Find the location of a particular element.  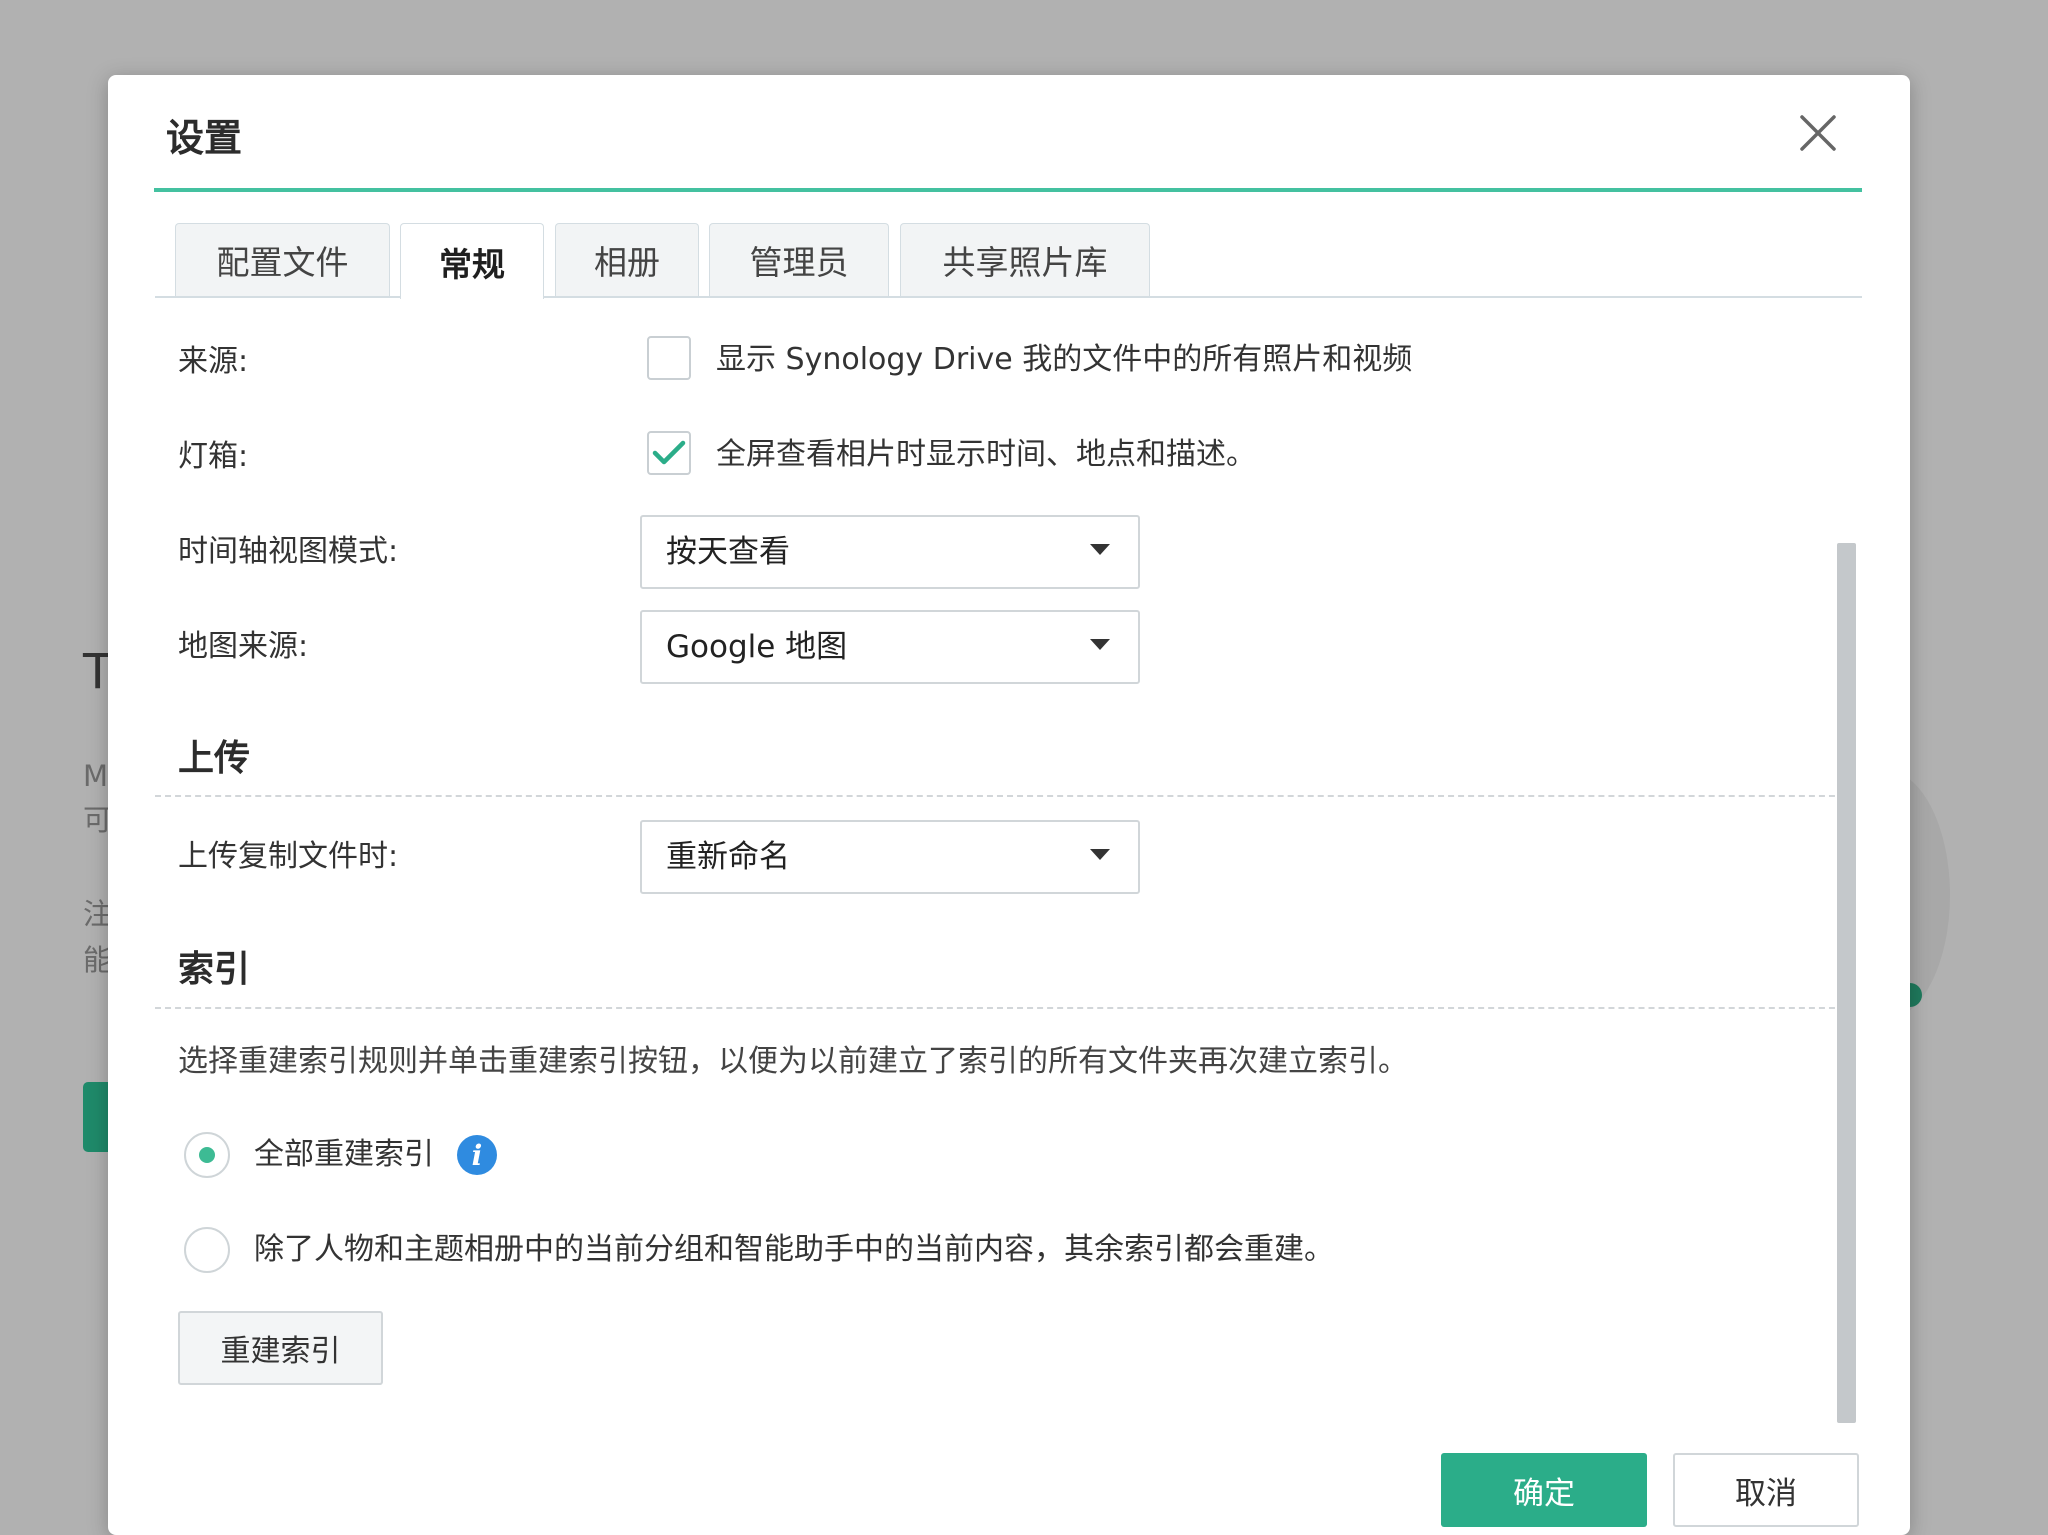

tab-general: 常规 is located at coordinates (472, 261).